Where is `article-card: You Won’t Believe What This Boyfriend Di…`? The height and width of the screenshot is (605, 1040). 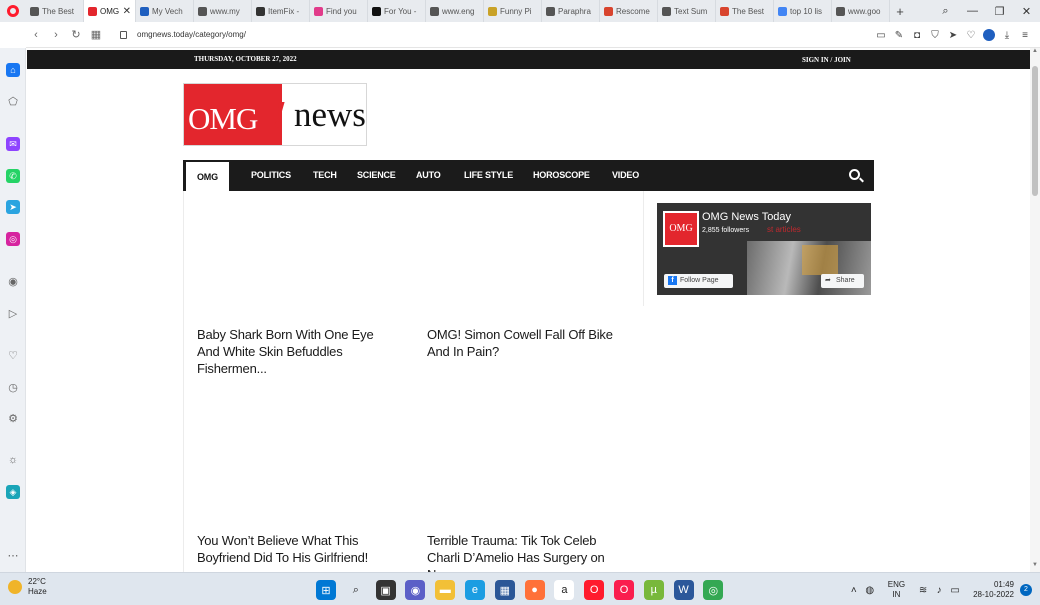 article-card: You Won’t Believe What This Boyfriend Di… is located at coordinates (299, 549).